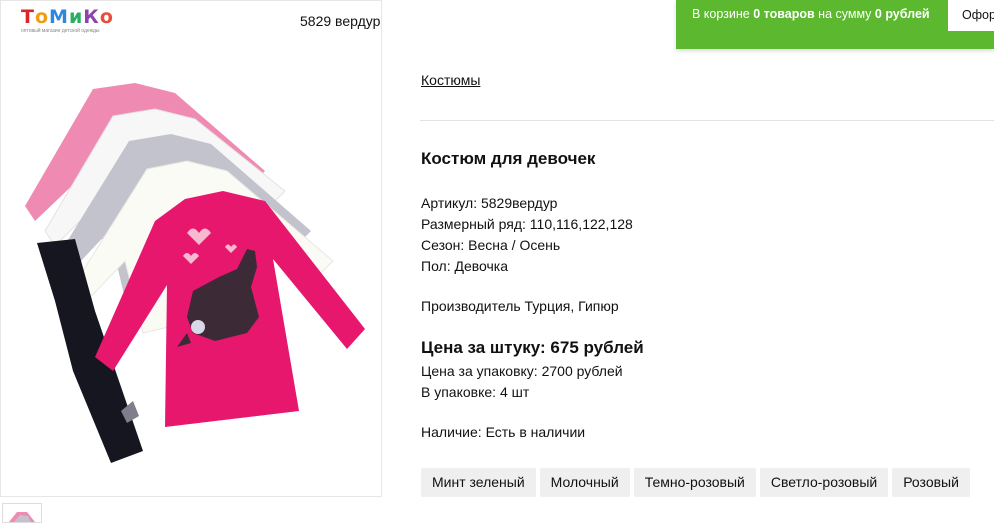 The width and height of the screenshot is (994, 523). Describe the element at coordinates (824, 482) in the screenshot. I see `color-option-light-pink: Светло-розовый` at that location.